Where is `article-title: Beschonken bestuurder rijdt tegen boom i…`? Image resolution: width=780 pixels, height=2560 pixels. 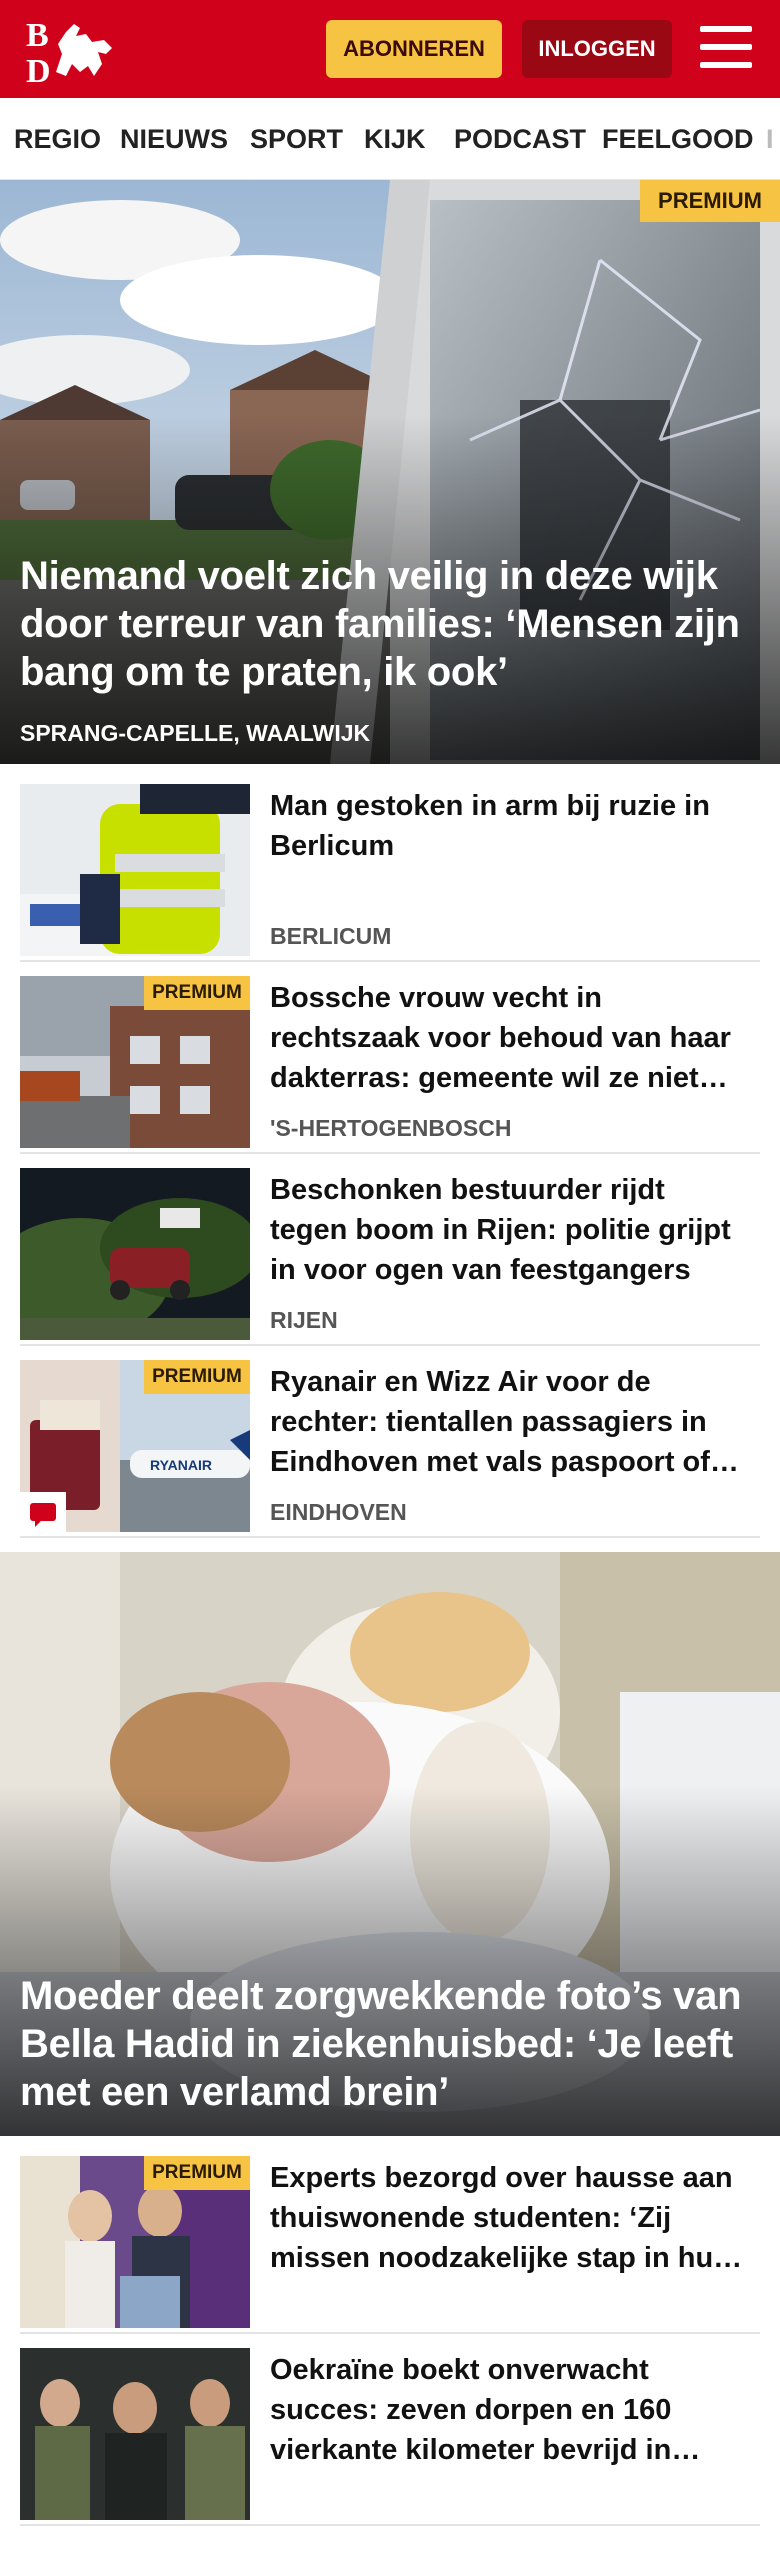 article-title: Beschonken bestuurder rijdt tegen boom i… is located at coordinates (510, 1230).